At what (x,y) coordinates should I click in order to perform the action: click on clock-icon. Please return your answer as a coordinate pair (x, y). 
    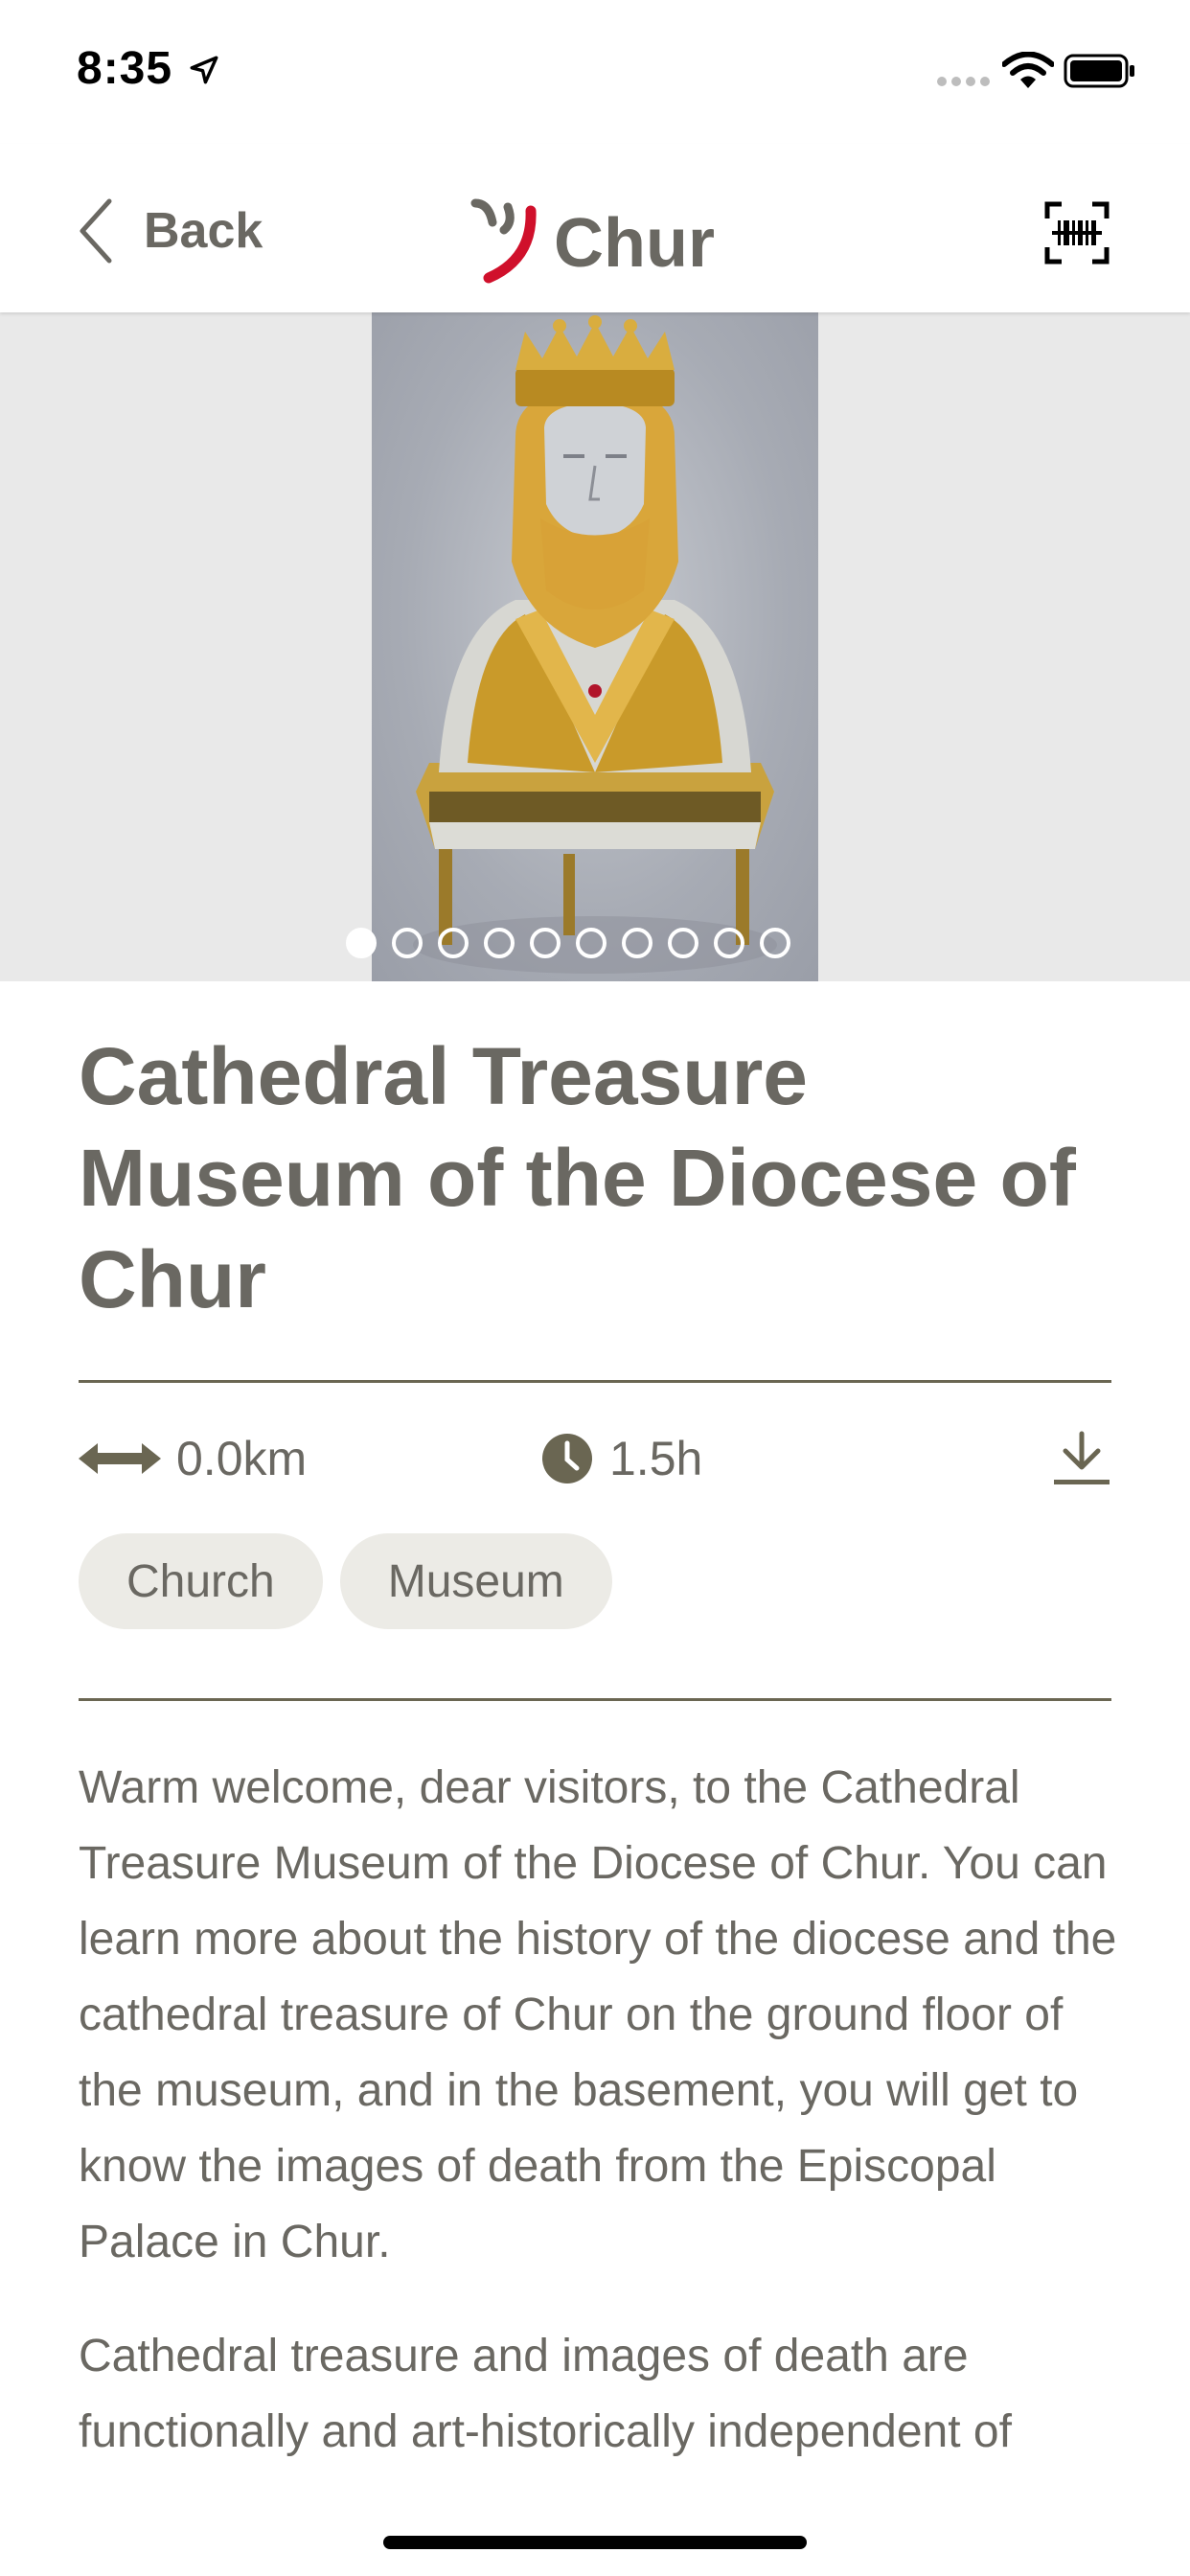
    Looking at the image, I should click on (567, 1459).